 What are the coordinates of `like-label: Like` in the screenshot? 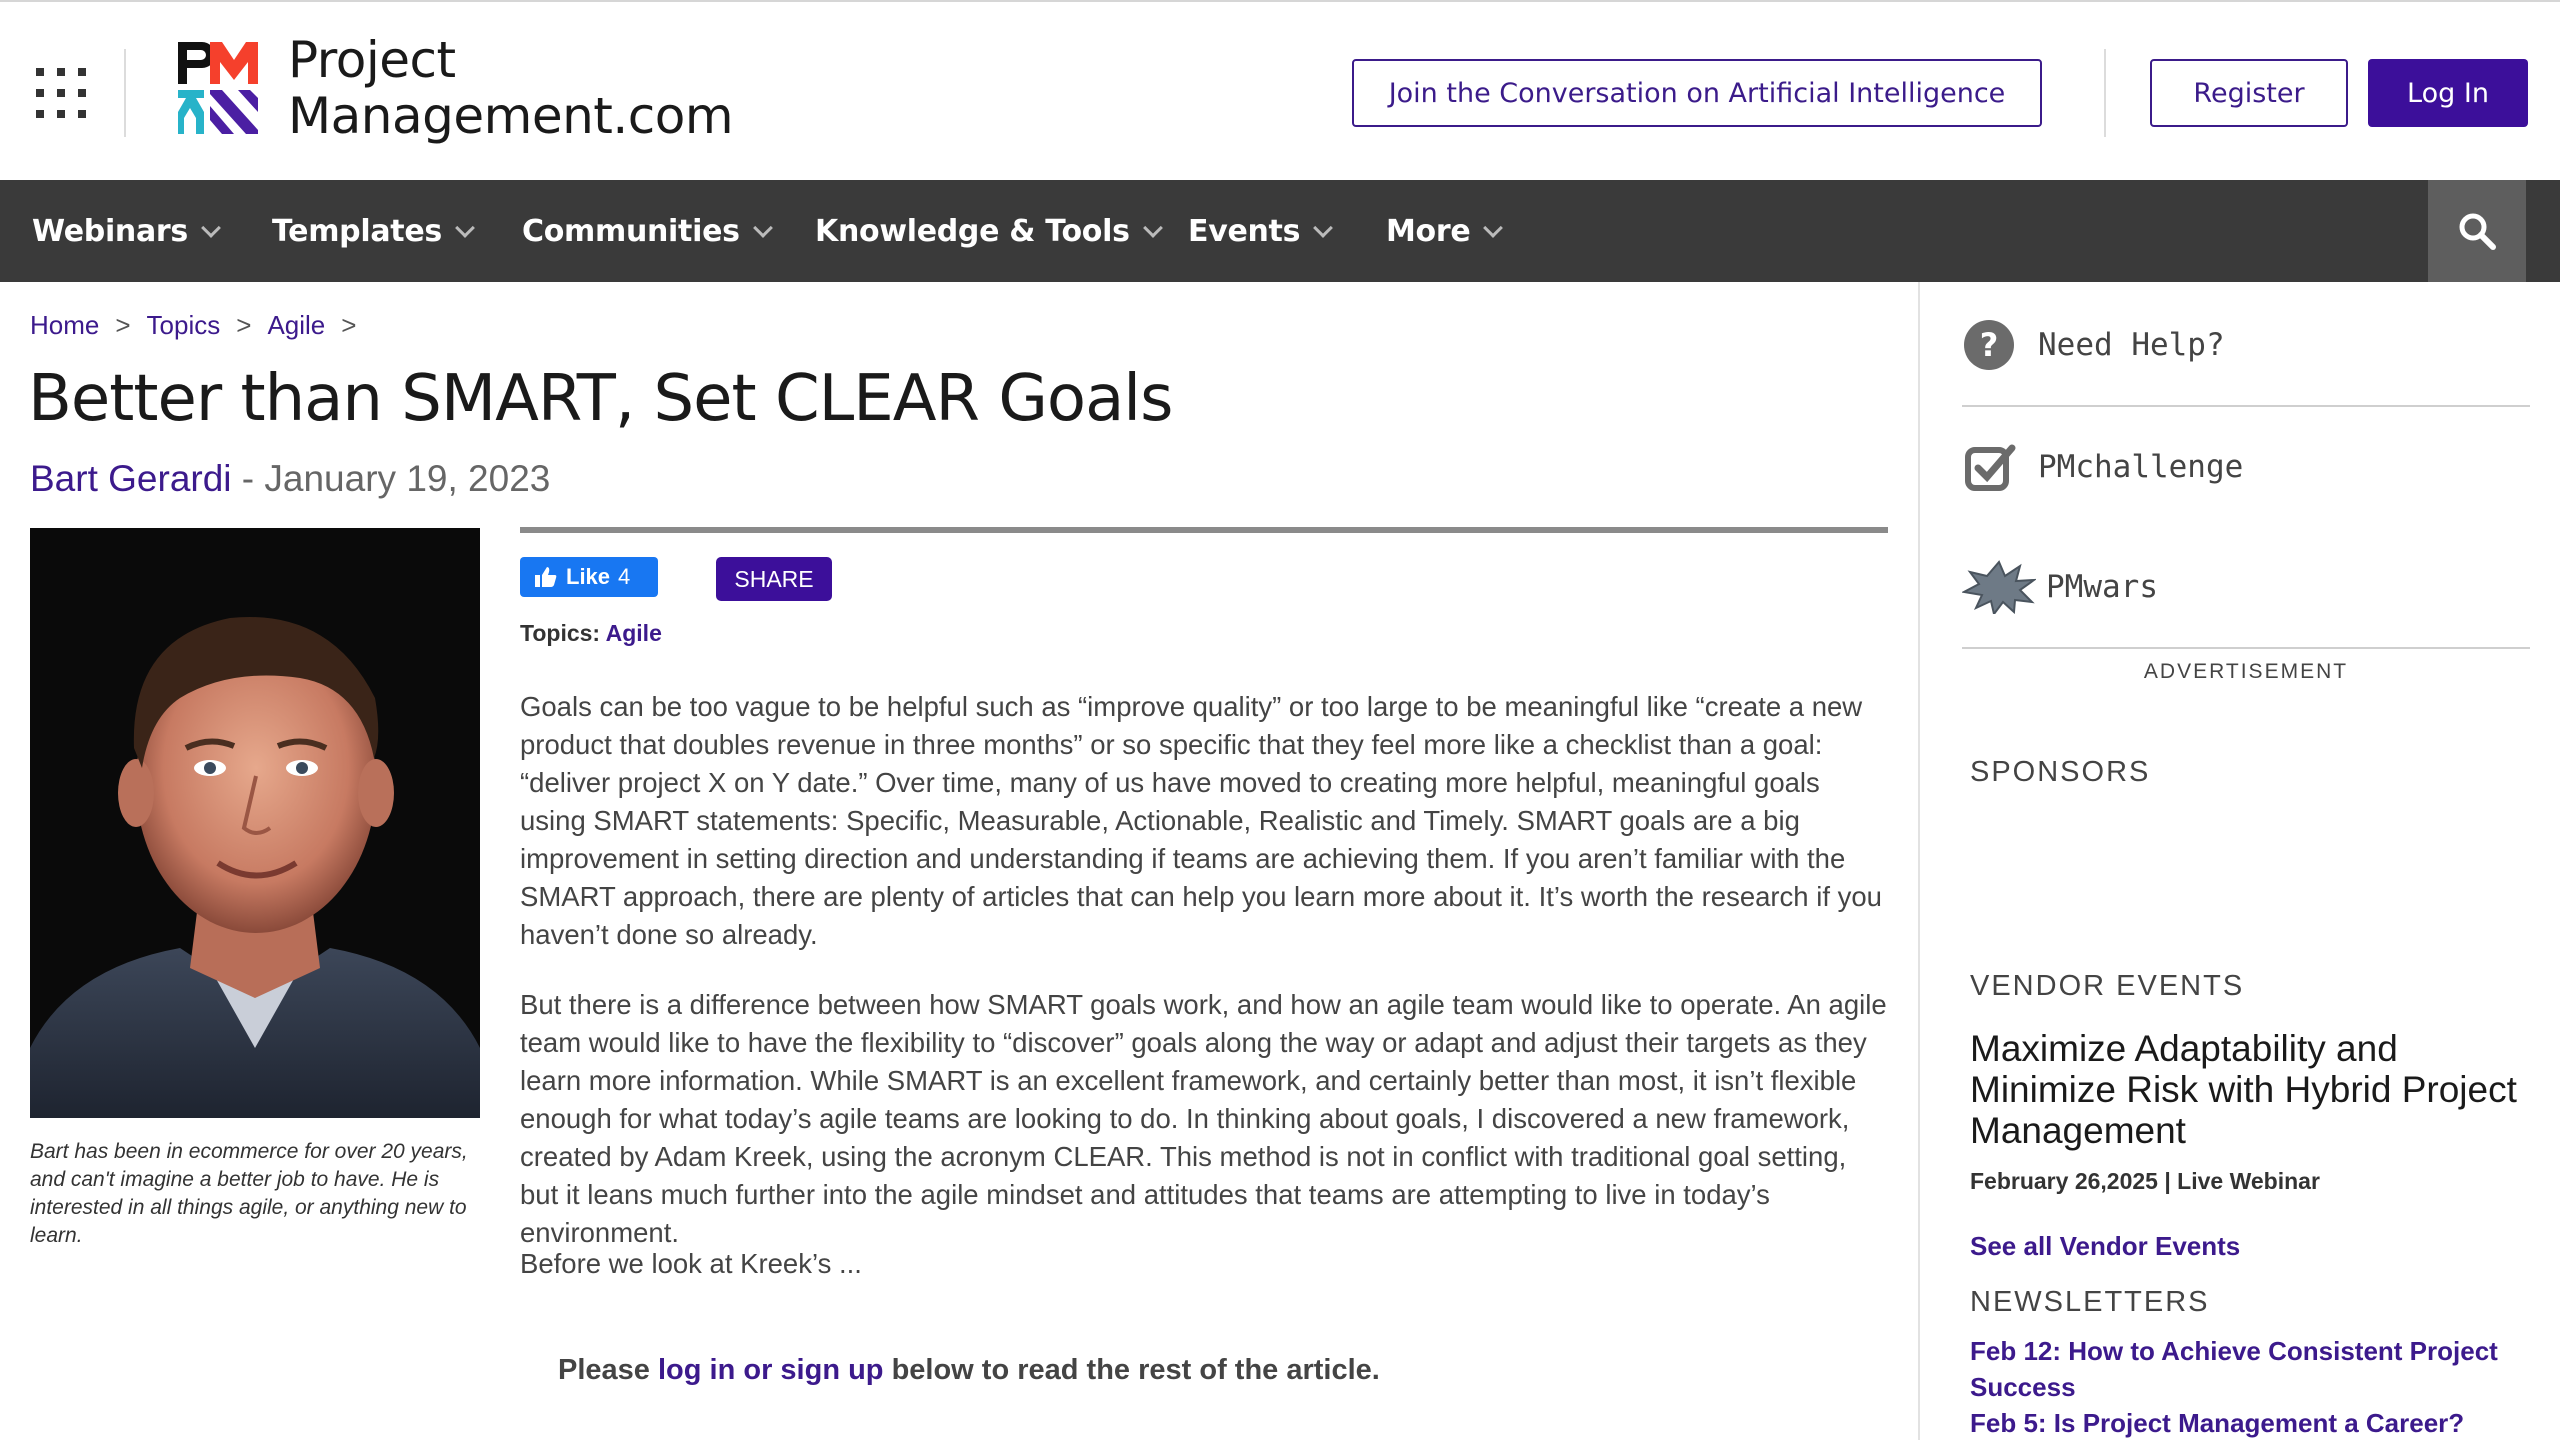 It's located at (588, 576).